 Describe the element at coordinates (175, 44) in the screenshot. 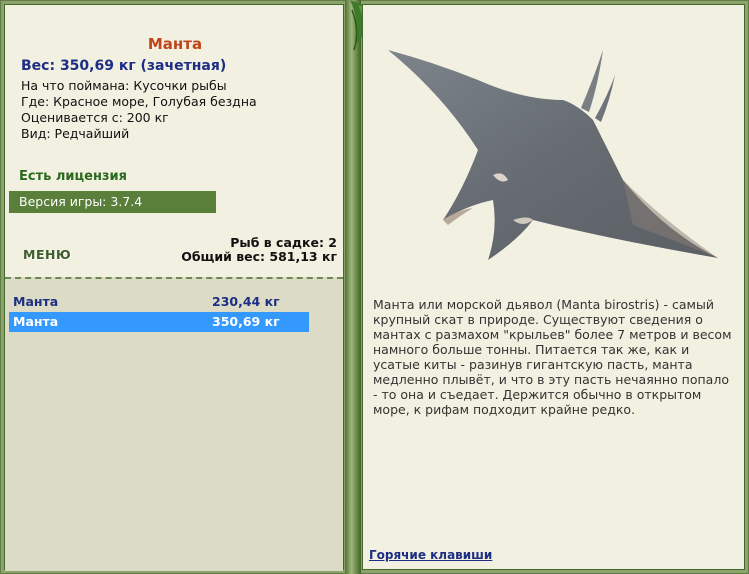

I see `fish-title: Манта` at that location.